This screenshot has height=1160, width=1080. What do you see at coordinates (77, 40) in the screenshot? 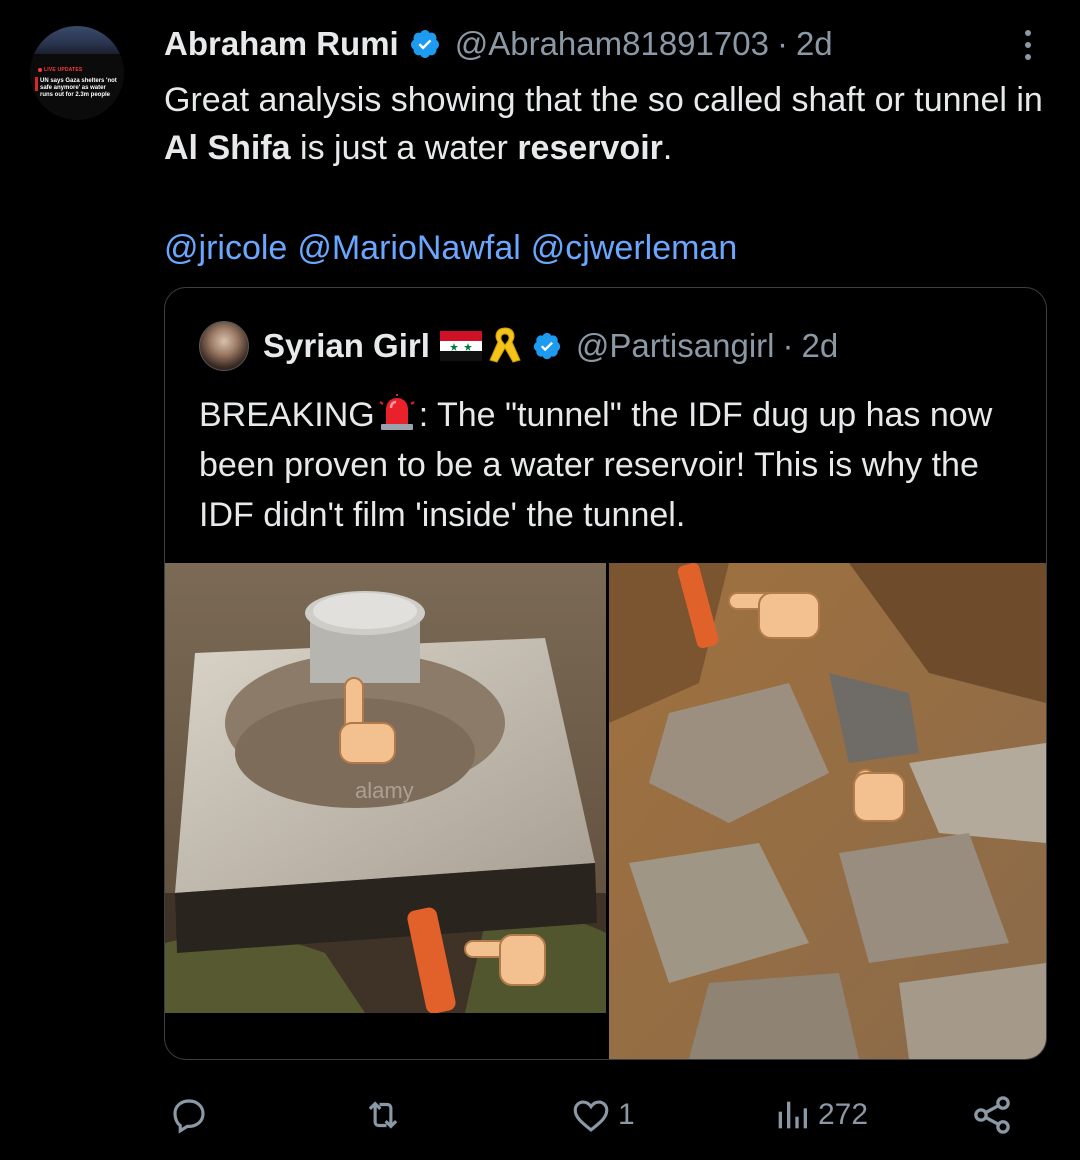
I see `avatar-photo-strip` at bounding box center [77, 40].